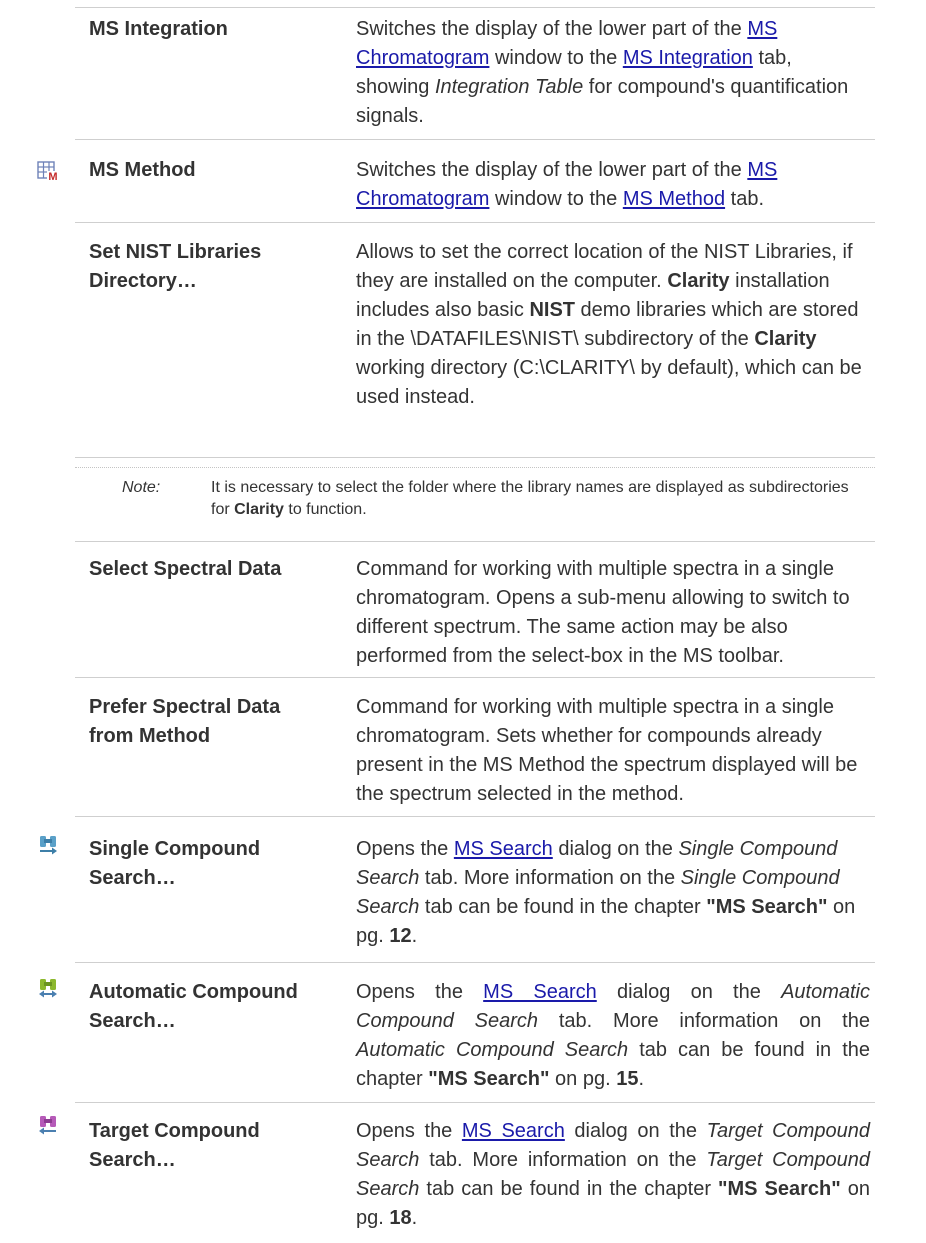  Describe the element at coordinates (158, 29) in the screenshot. I see `command-name: MS Integration` at that location.